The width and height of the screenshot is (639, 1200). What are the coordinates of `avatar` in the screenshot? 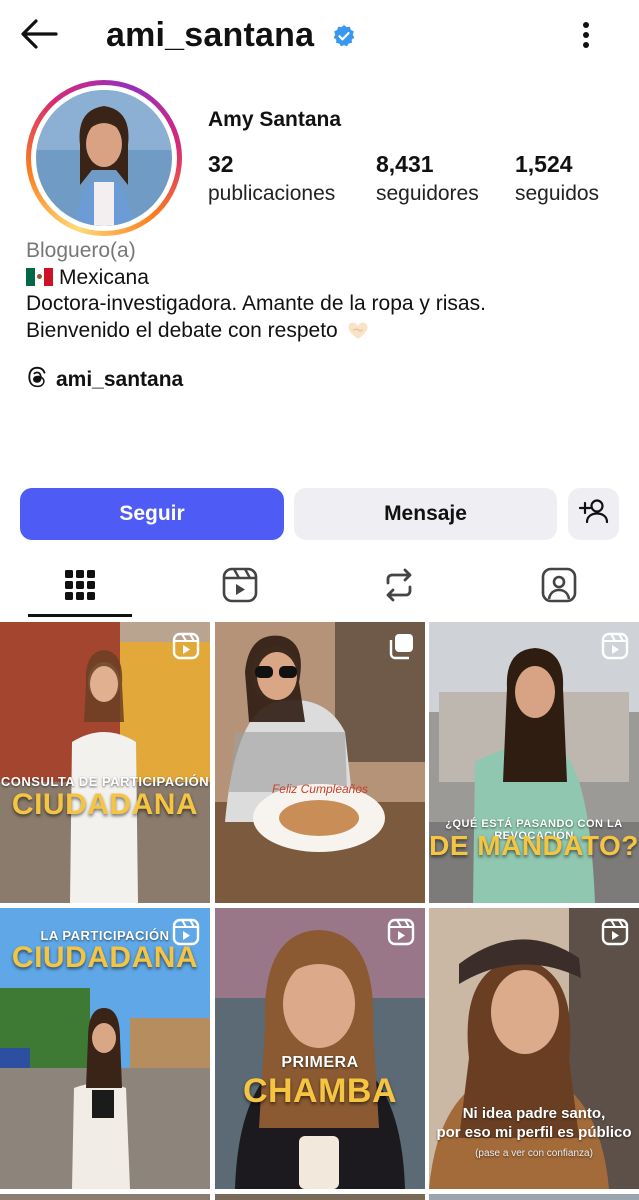 It's located at (104, 158).